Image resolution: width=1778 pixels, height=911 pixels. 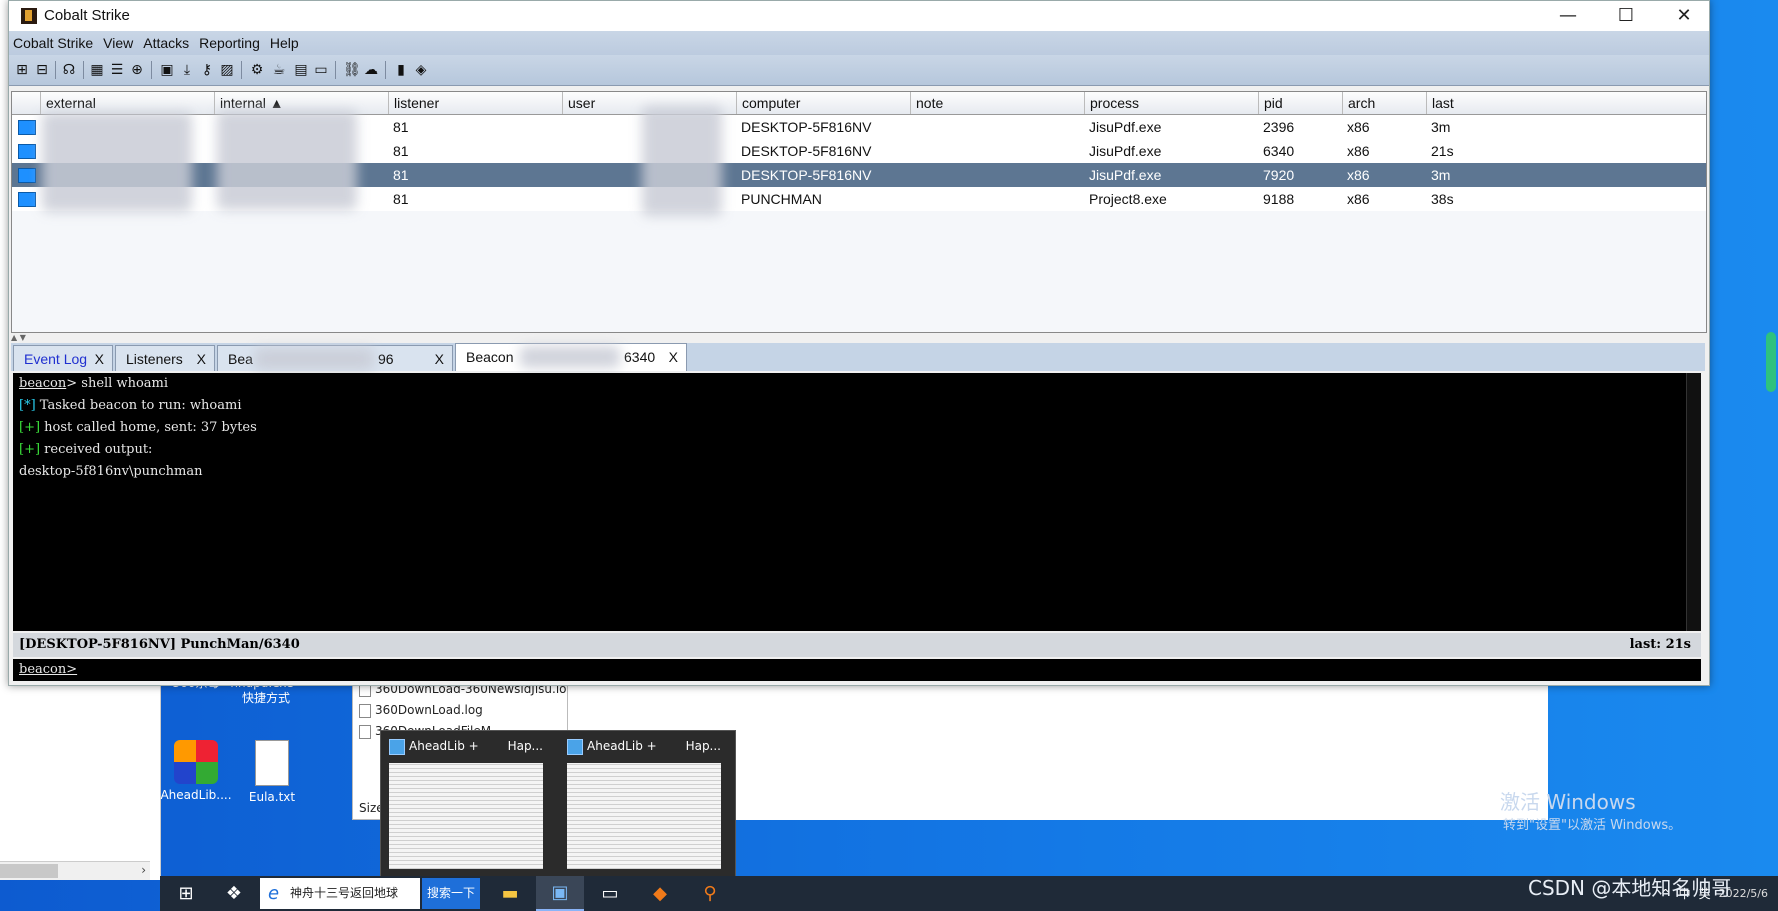 What do you see at coordinates (63, 358) in the screenshot?
I see `tab-event-log: Event Log X` at bounding box center [63, 358].